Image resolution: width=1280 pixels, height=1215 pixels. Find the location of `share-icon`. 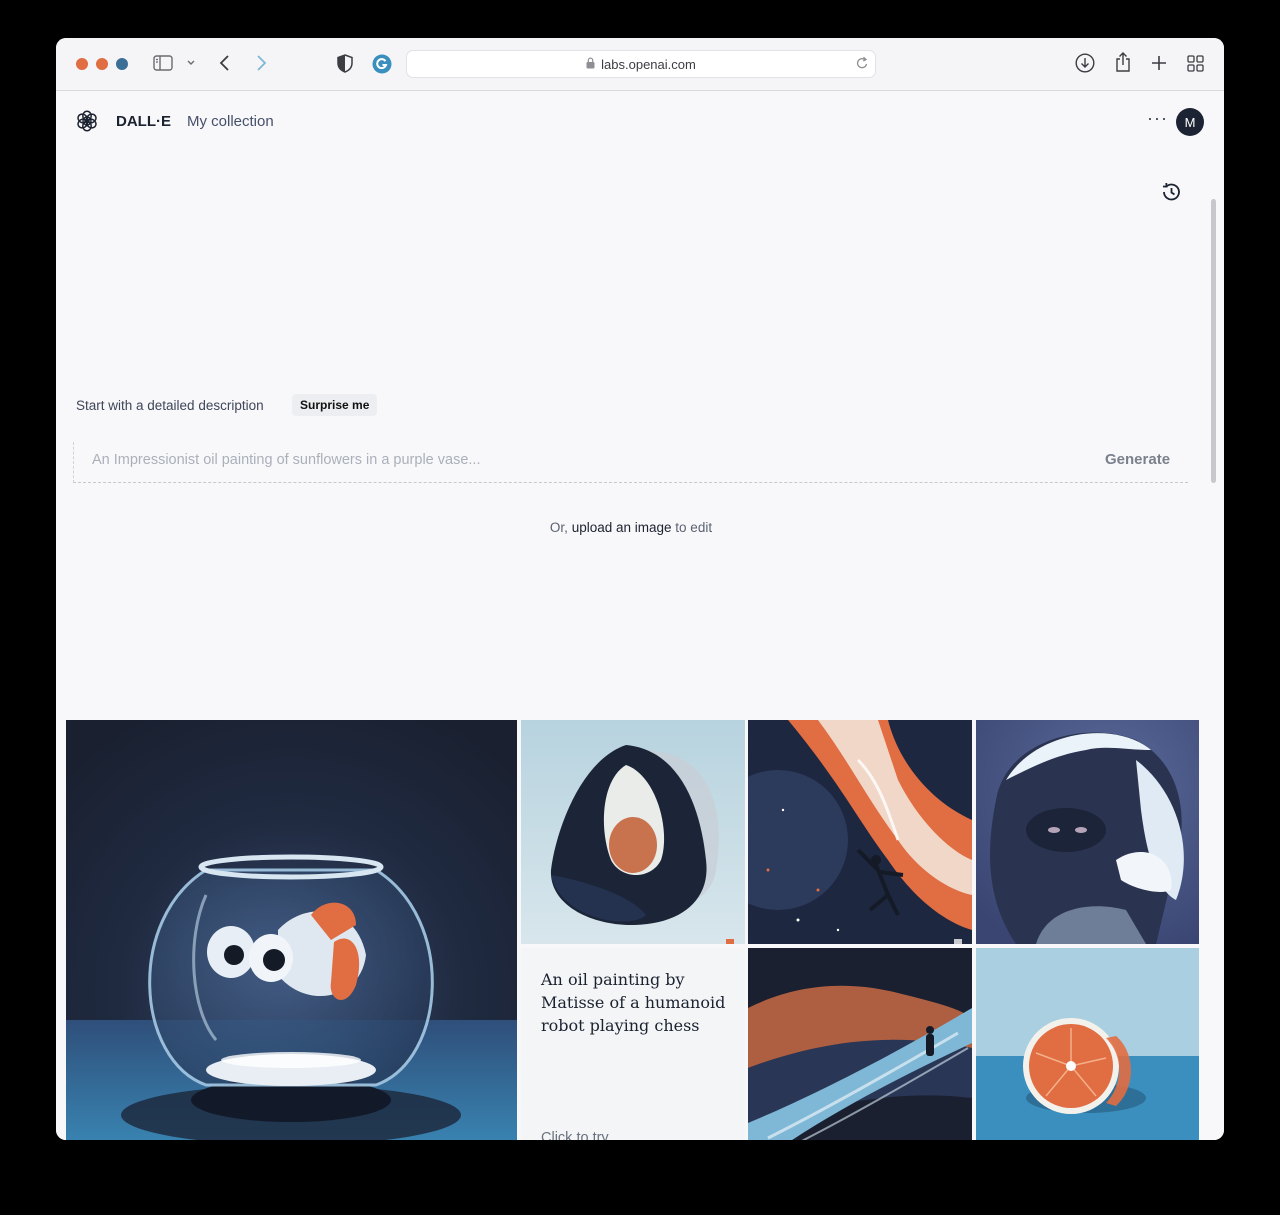

share-icon is located at coordinates (1123, 62).